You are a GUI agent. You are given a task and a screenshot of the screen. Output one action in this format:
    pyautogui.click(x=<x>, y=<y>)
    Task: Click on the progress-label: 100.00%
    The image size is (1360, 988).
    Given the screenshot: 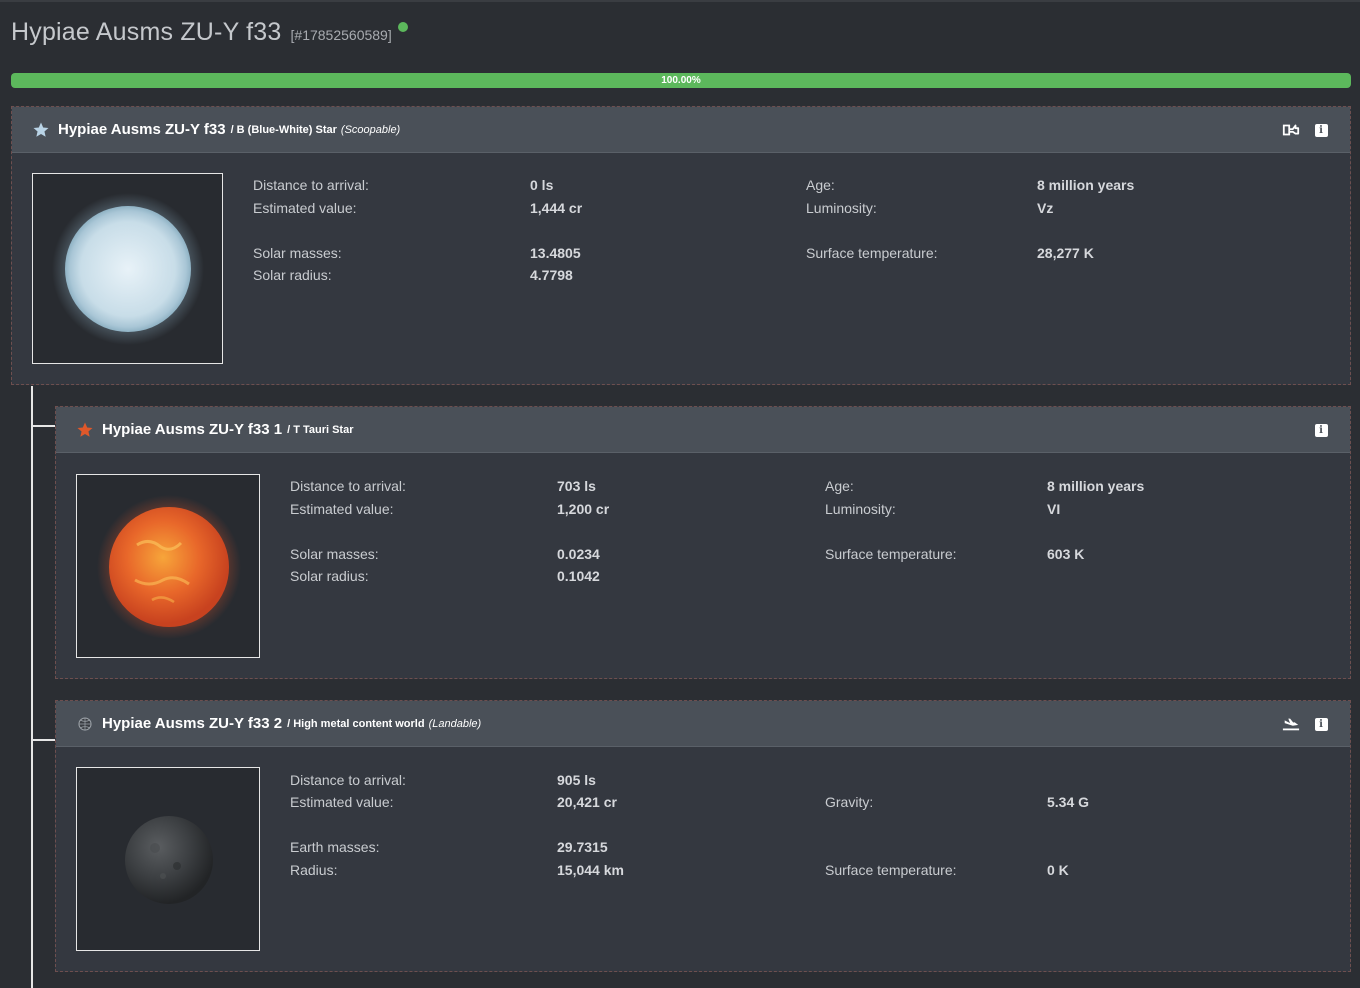 What is the action you would take?
    pyautogui.click(x=681, y=80)
    